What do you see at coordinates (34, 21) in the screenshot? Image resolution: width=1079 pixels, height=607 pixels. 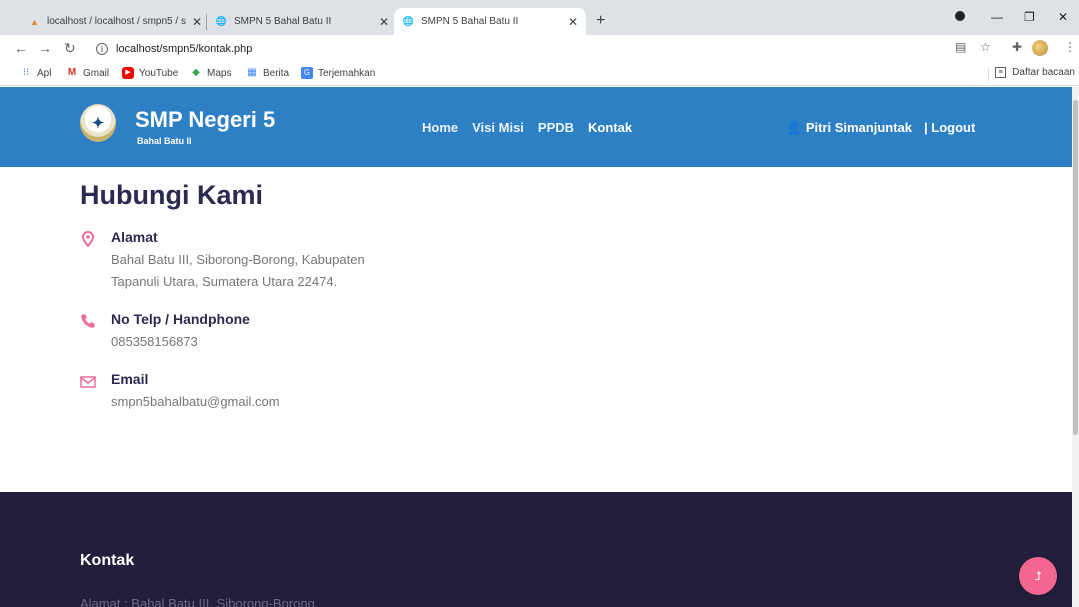 I see `phpmyadmin-icon: ▲` at bounding box center [34, 21].